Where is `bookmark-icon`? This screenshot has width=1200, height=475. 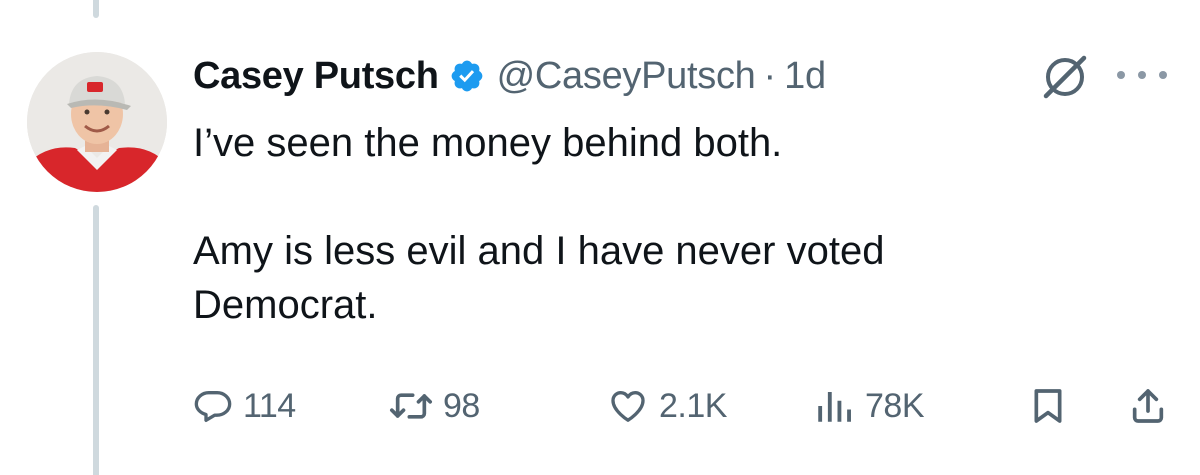 bookmark-icon is located at coordinates (1048, 406).